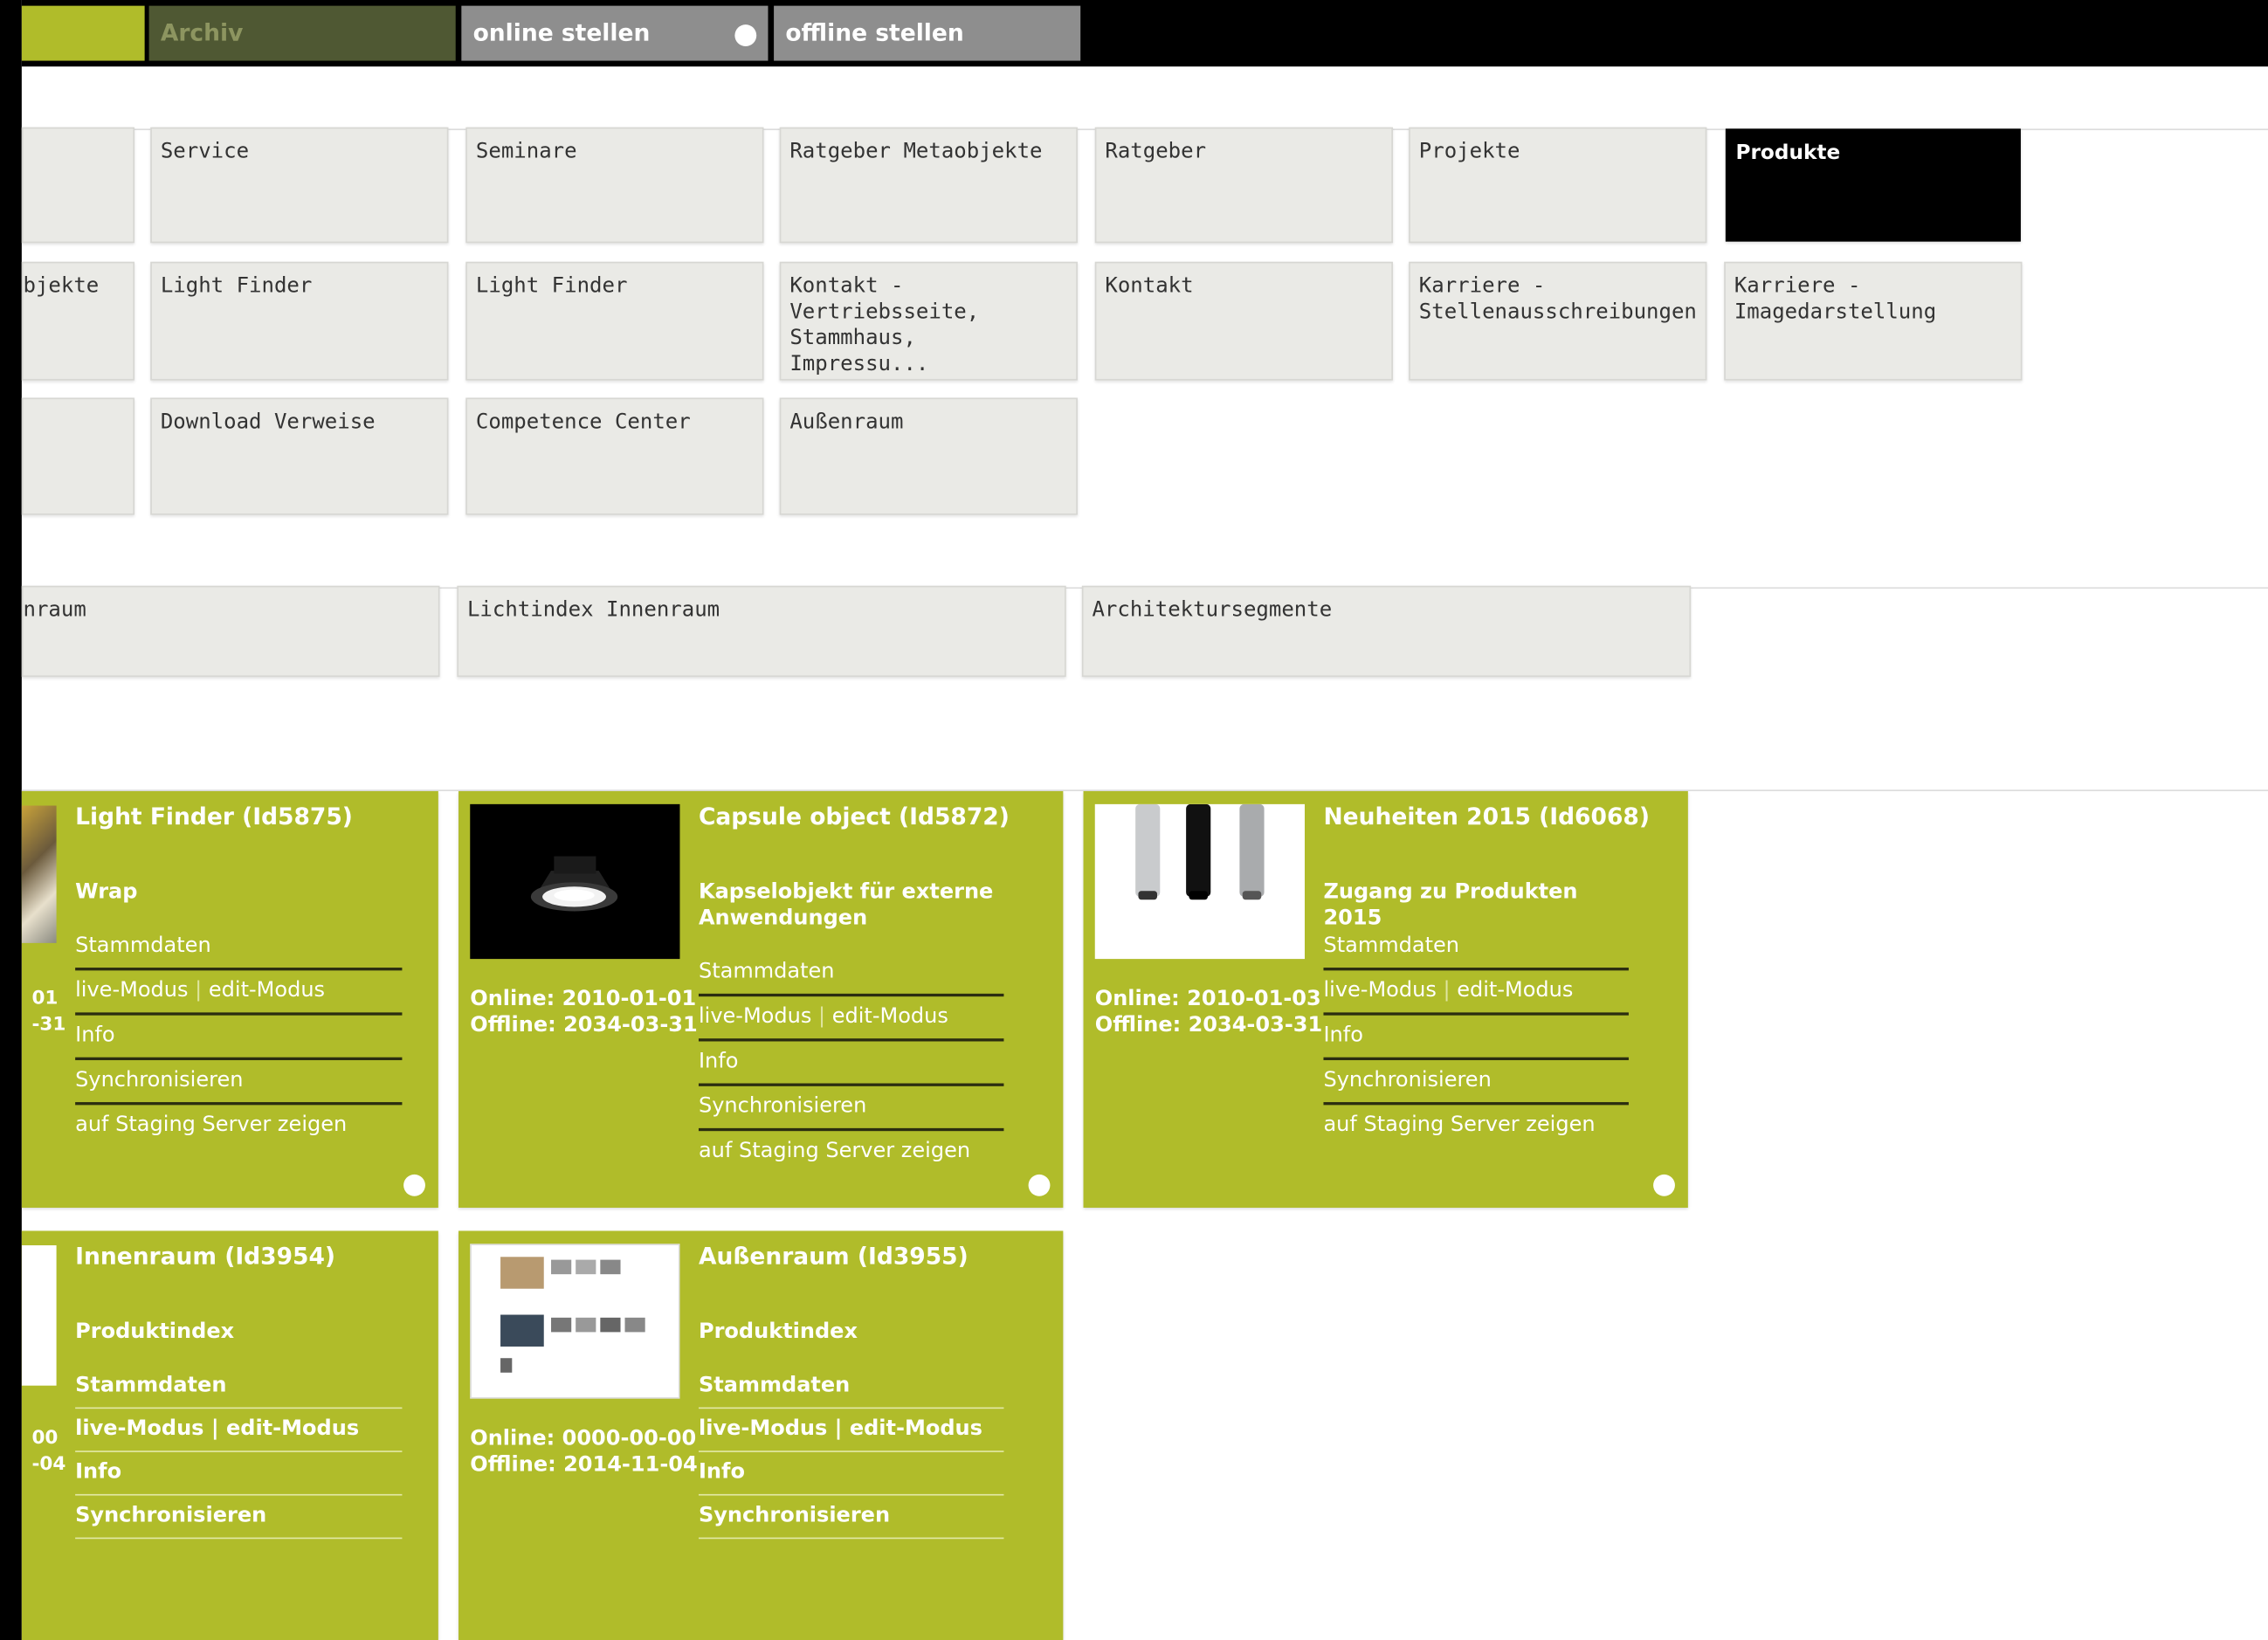 Image resolution: width=2268 pixels, height=1640 pixels. Describe the element at coordinates (745, 35) in the screenshot. I see `drag-handle-dot-icon` at that location.